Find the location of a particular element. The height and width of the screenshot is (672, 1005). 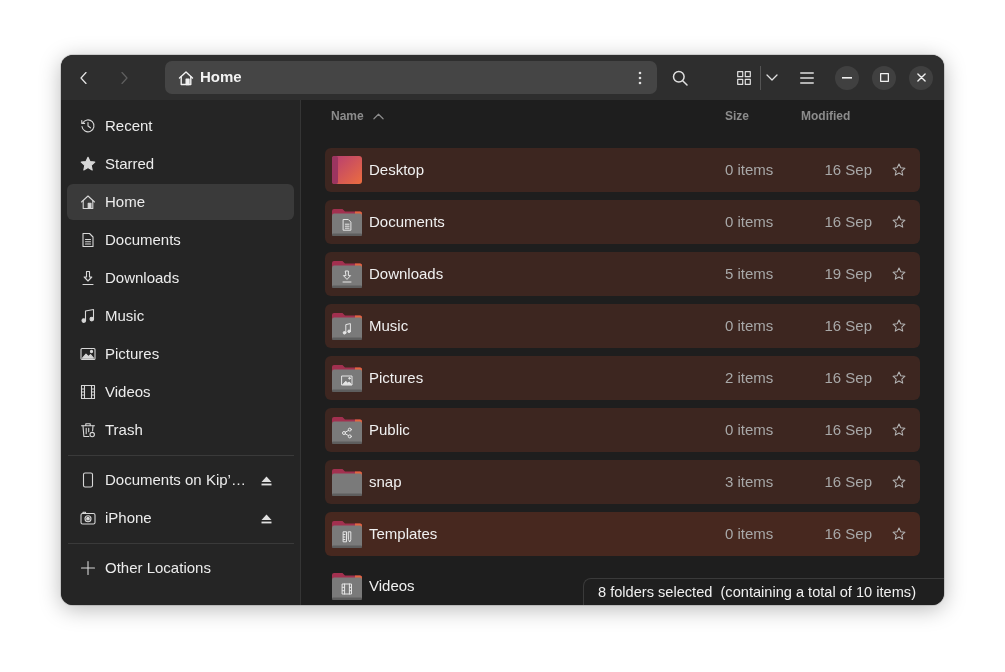

file-name: Videos is located at coordinates (392, 585).